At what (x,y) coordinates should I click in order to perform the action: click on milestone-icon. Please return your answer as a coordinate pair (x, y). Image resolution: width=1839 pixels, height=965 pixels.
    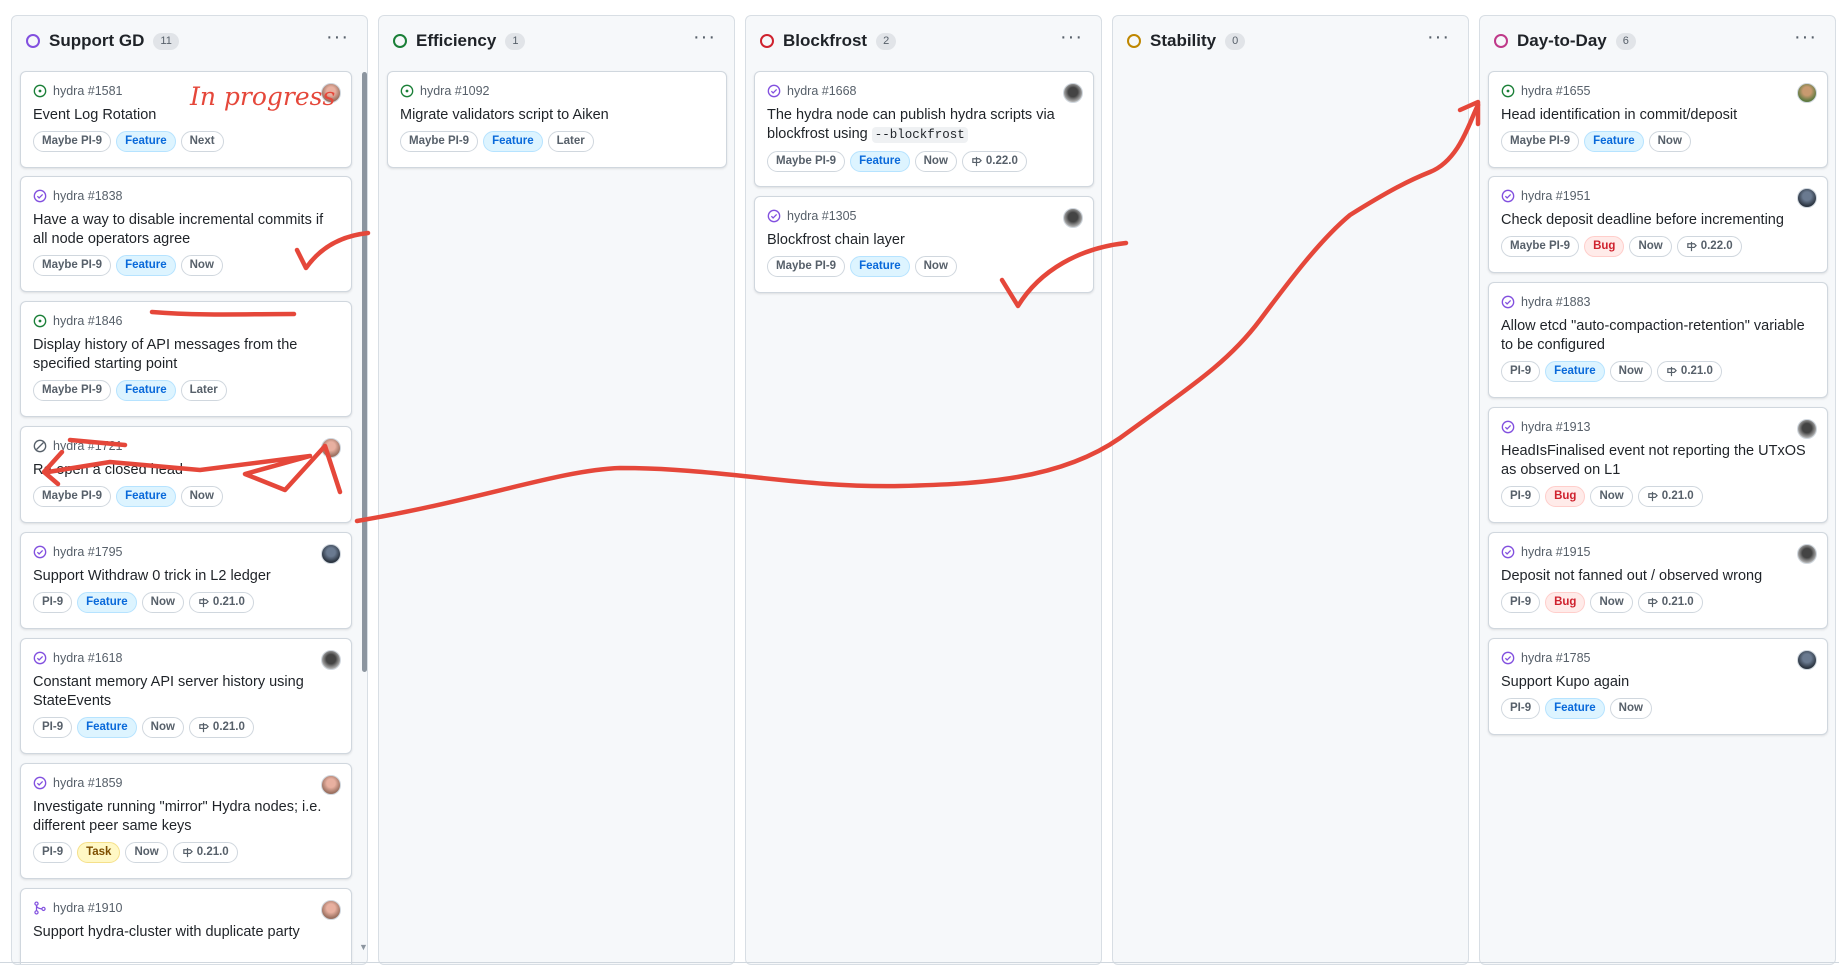
    Looking at the image, I should click on (1652, 602).